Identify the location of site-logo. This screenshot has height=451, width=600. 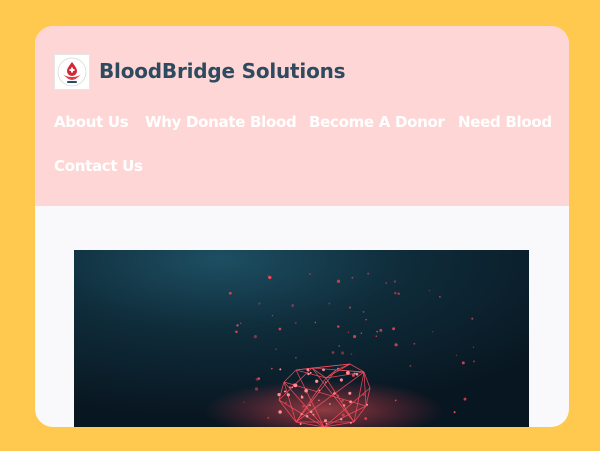
(72, 72).